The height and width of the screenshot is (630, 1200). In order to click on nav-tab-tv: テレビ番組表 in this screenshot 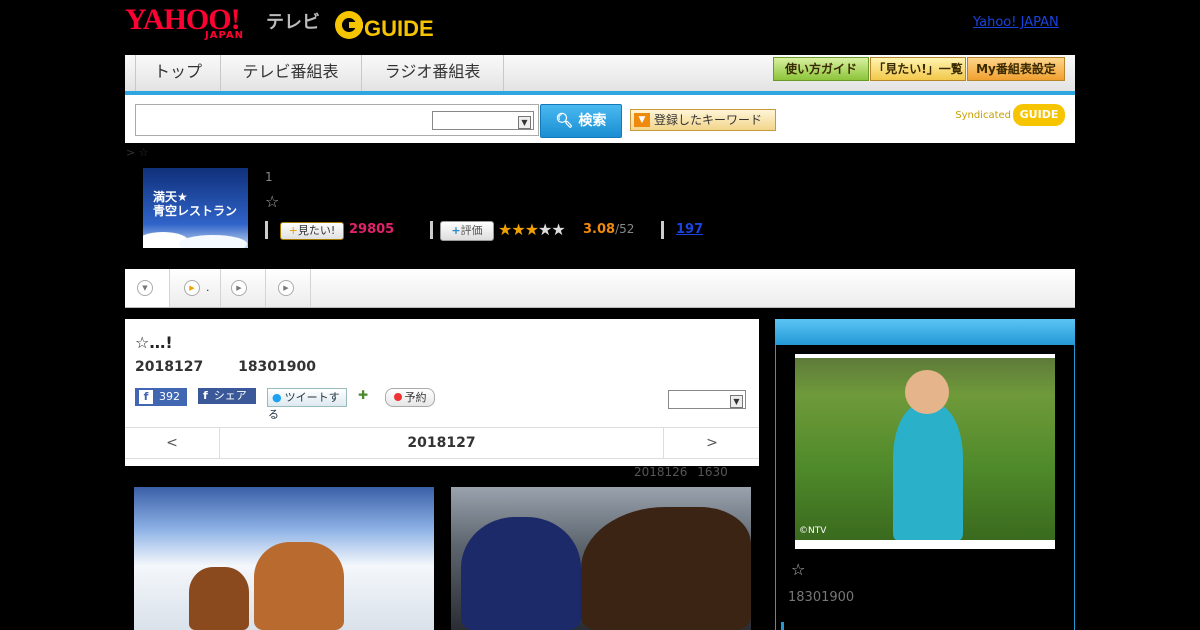, I will do `click(291, 73)`.